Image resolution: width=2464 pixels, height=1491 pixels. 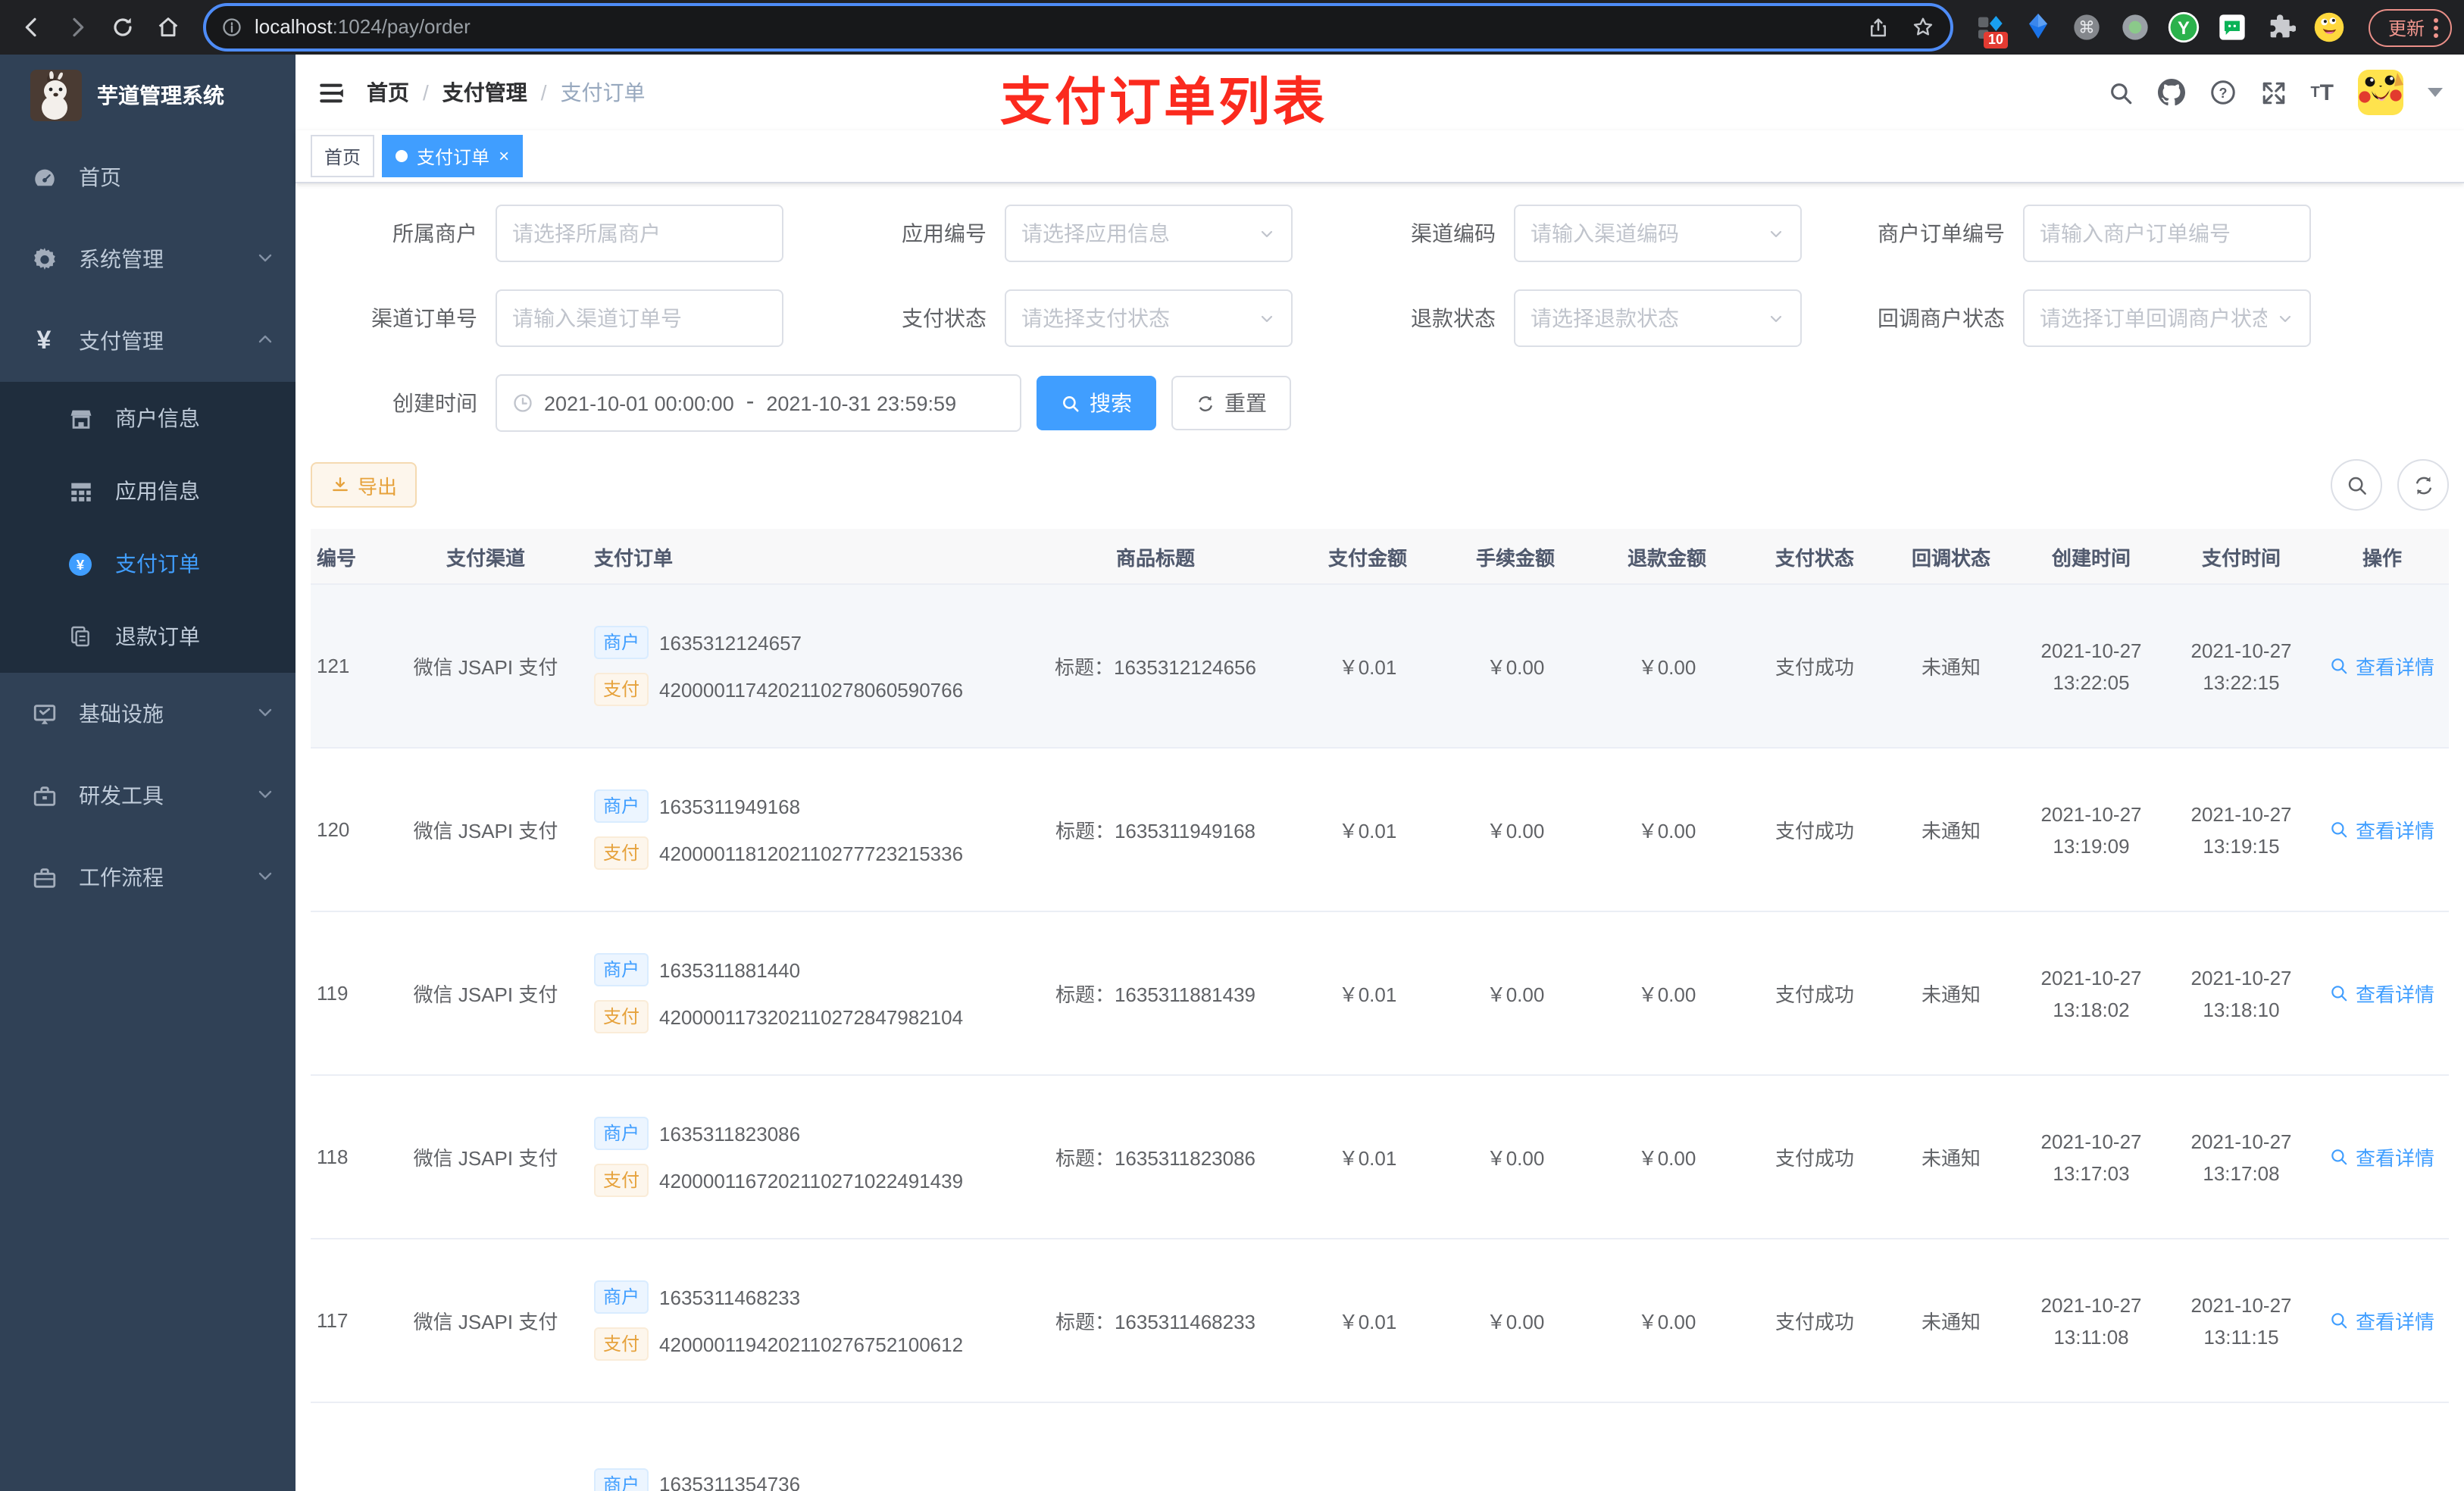 What do you see at coordinates (2183, 27) in the screenshot?
I see `ext-y-icon: Y` at bounding box center [2183, 27].